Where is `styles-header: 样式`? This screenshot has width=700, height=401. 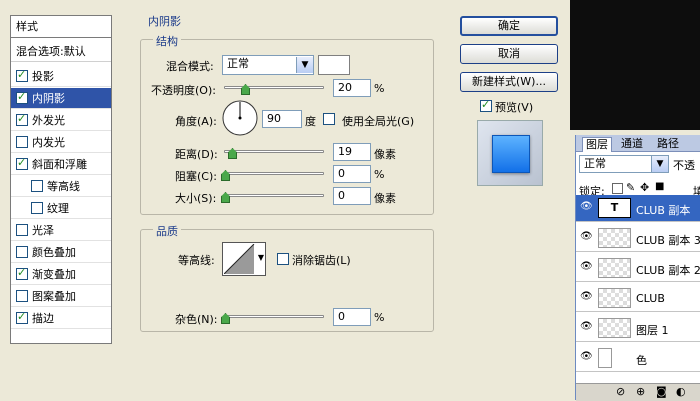
styles-header: 样式 is located at coordinates (61, 27).